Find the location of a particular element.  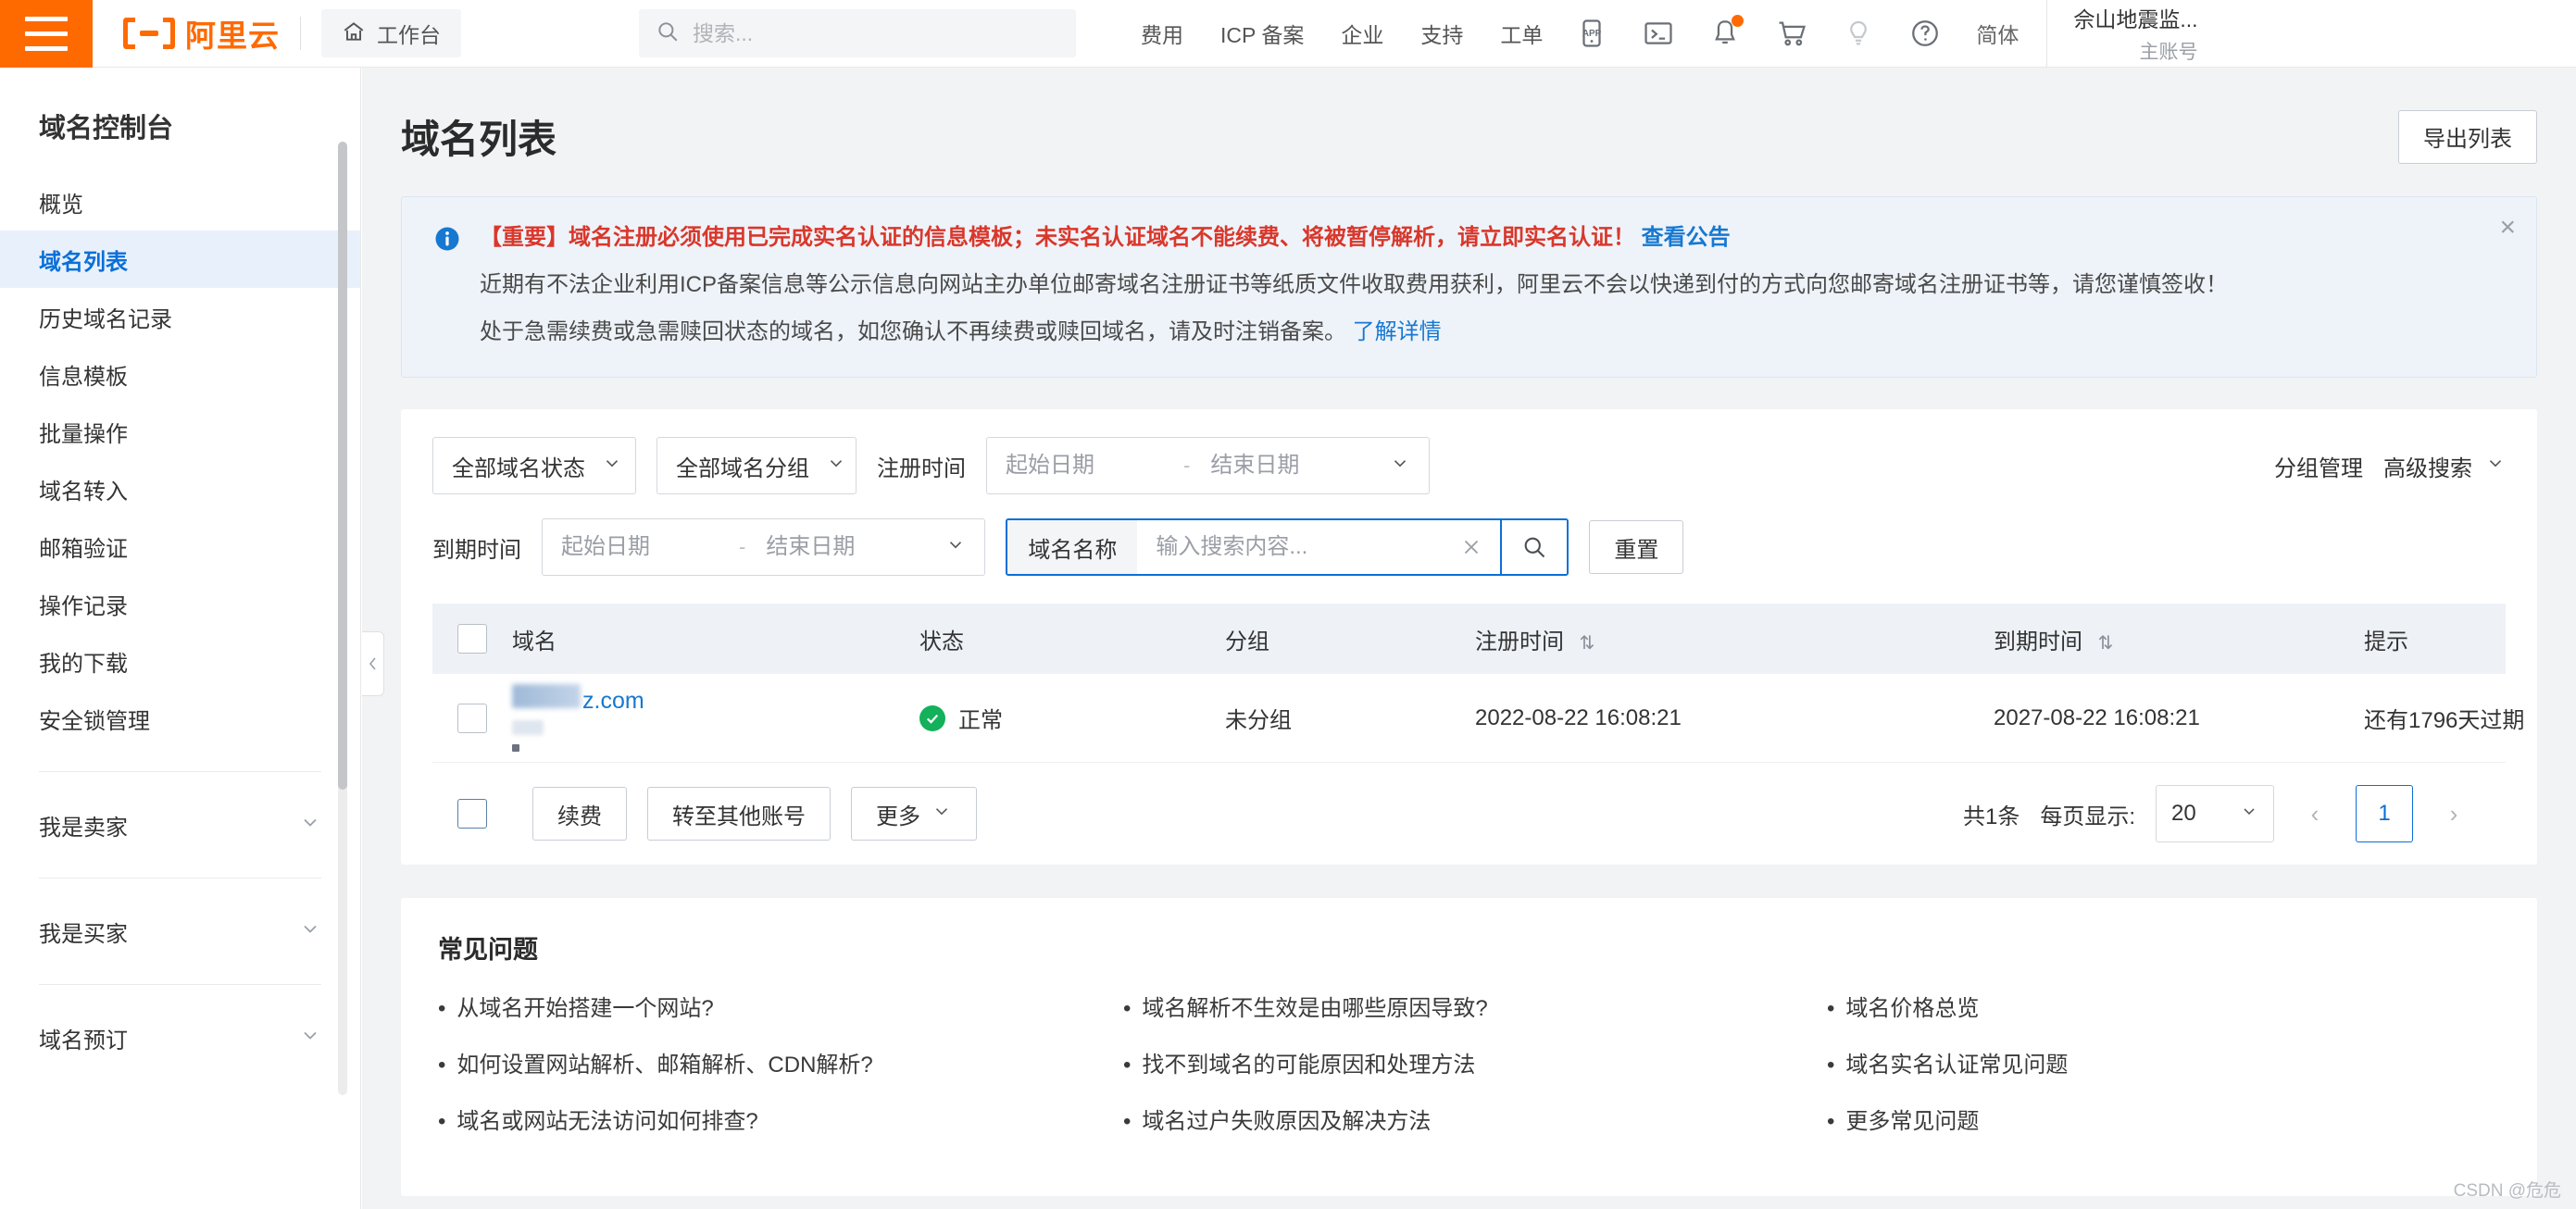

faq-link: • 找不到域名的可能原因和处理方法 is located at coordinates (1475, 1062).